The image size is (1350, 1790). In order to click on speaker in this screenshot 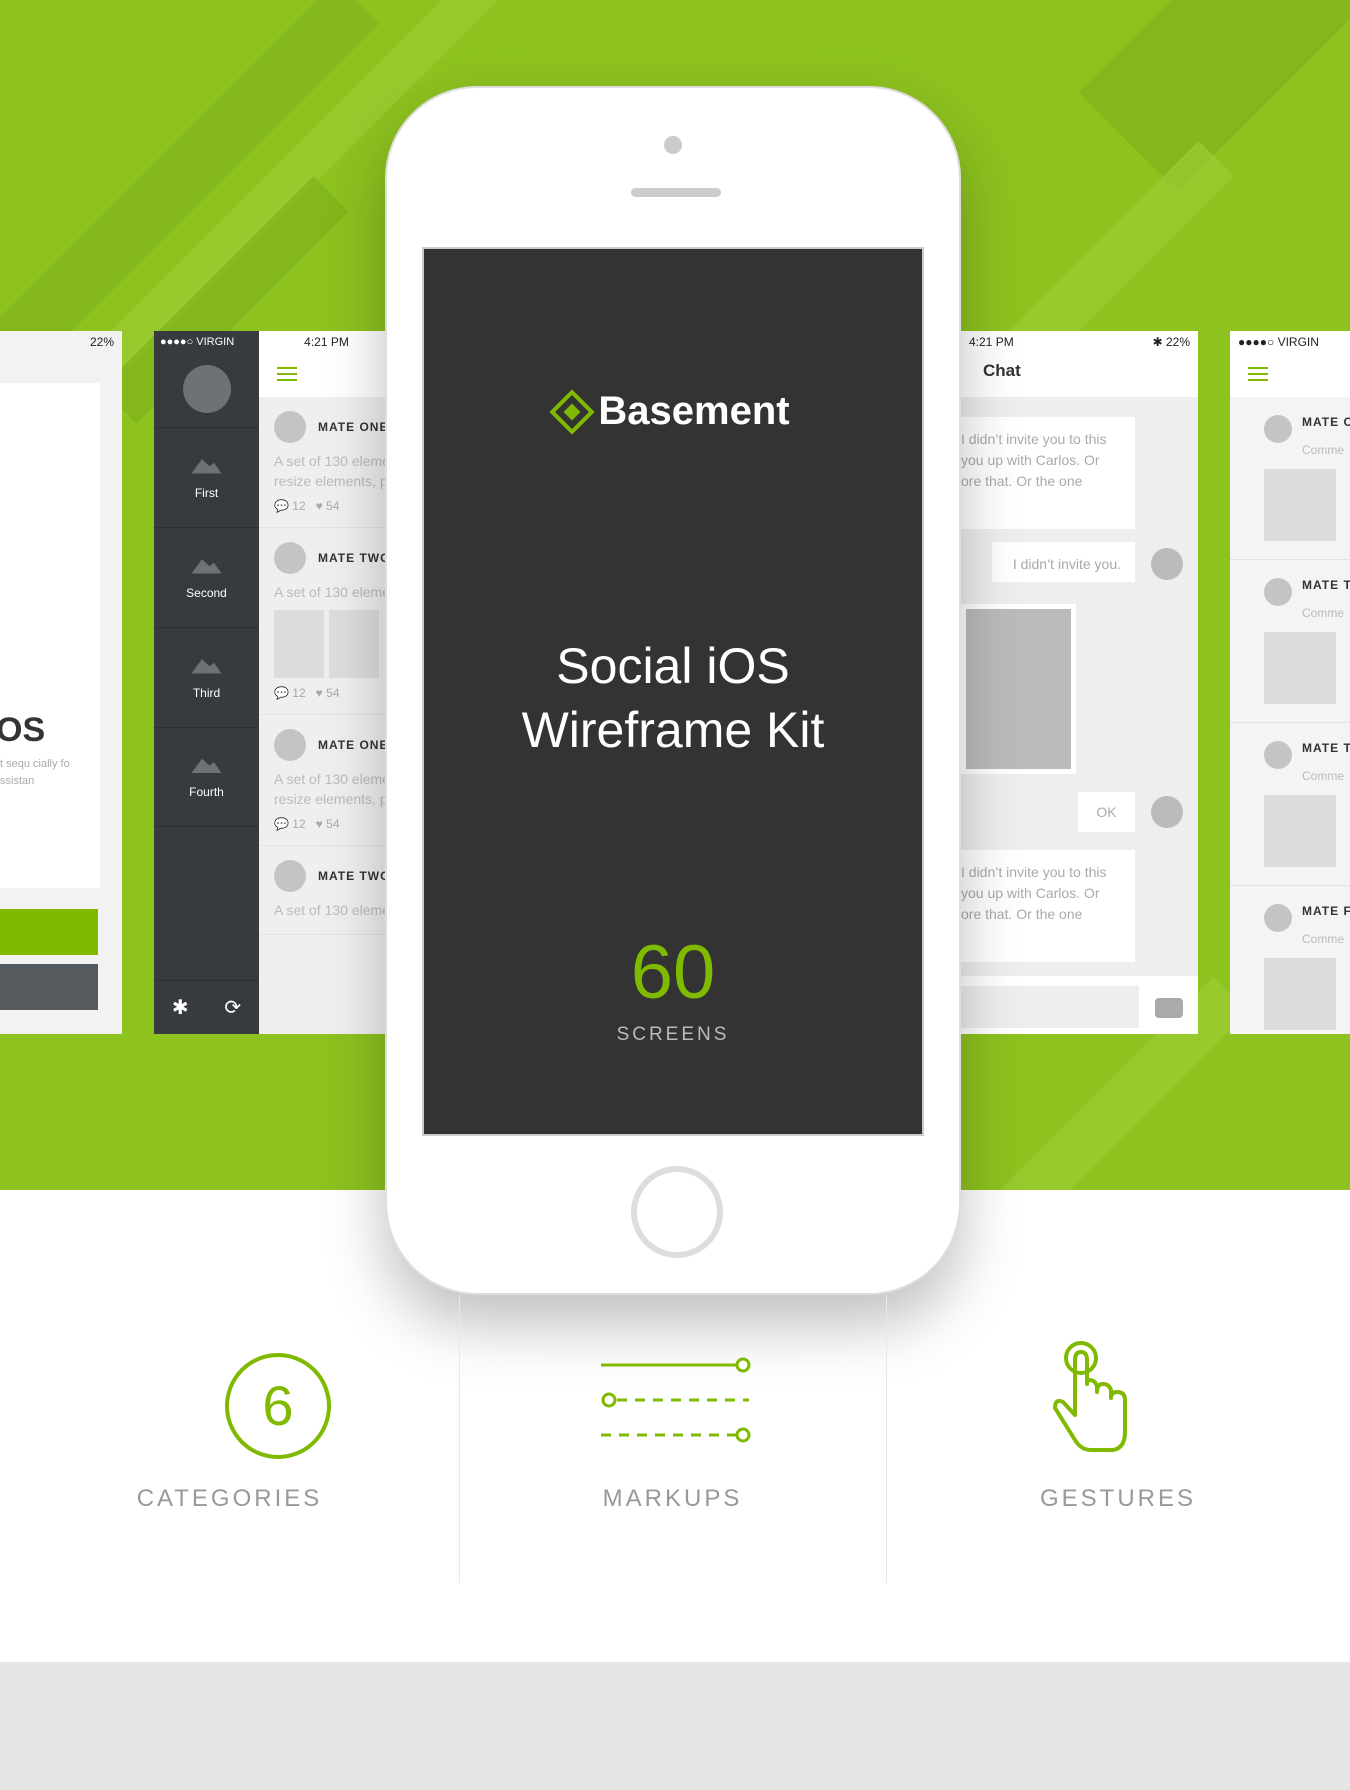, I will do `click(676, 192)`.